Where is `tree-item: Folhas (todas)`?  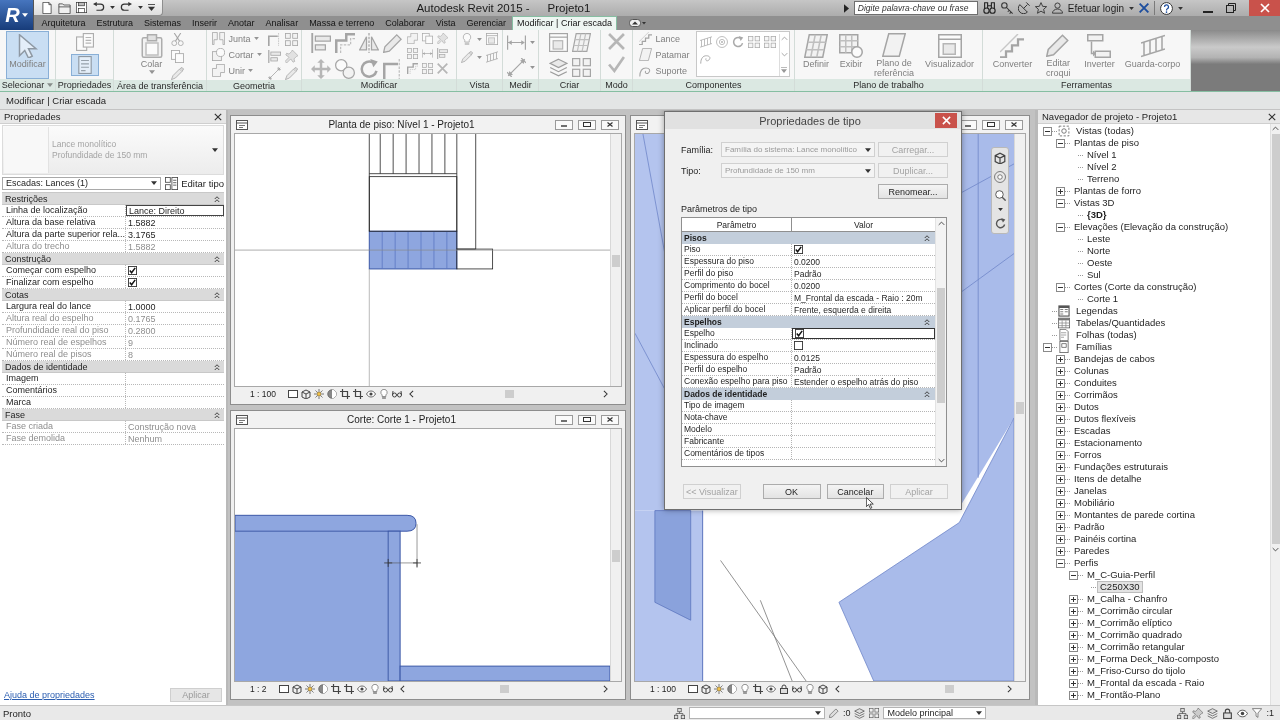
tree-item: Folhas (todas) is located at coordinates (1106, 335).